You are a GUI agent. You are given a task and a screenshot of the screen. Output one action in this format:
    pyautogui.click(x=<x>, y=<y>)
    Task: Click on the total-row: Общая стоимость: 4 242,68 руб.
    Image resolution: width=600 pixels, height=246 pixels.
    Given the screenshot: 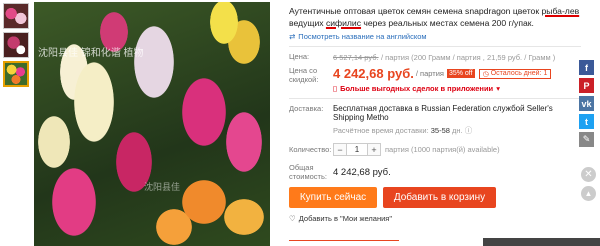 What is the action you would take?
    pyautogui.click(x=435, y=172)
    